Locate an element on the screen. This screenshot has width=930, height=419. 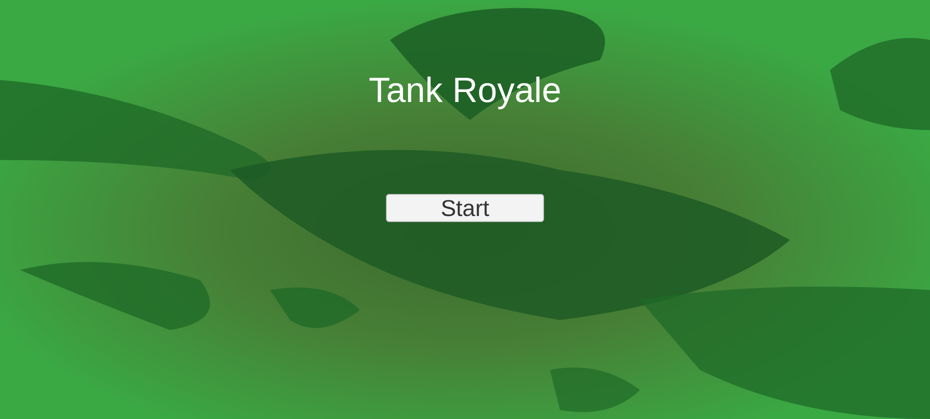
game-title: Tank Royale is located at coordinates (465, 91).